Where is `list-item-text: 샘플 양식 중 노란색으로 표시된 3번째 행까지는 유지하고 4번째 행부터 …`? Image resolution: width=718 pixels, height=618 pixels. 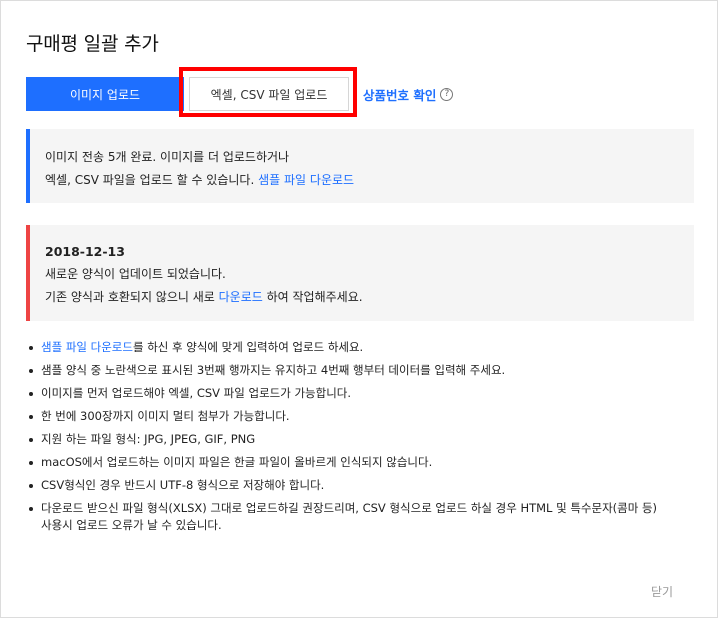
list-item-text: 샘플 양식 중 노란색으로 표시된 3번째 행까지는 유지하고 4번째 행부터 … is located at coordinates (273, 370).